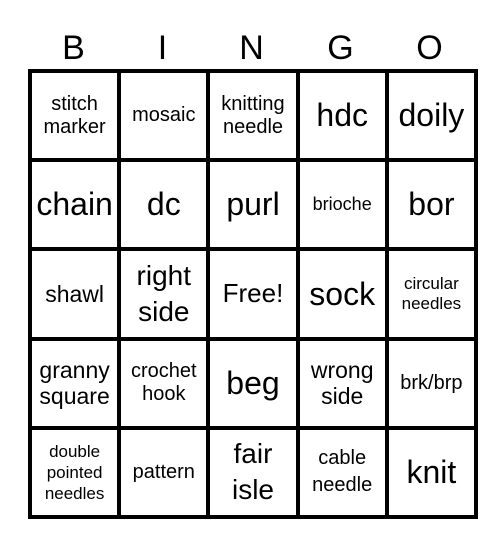 This screenshot has height=544, width=502. I want to click on cell-label: doily, so click(431, 115).